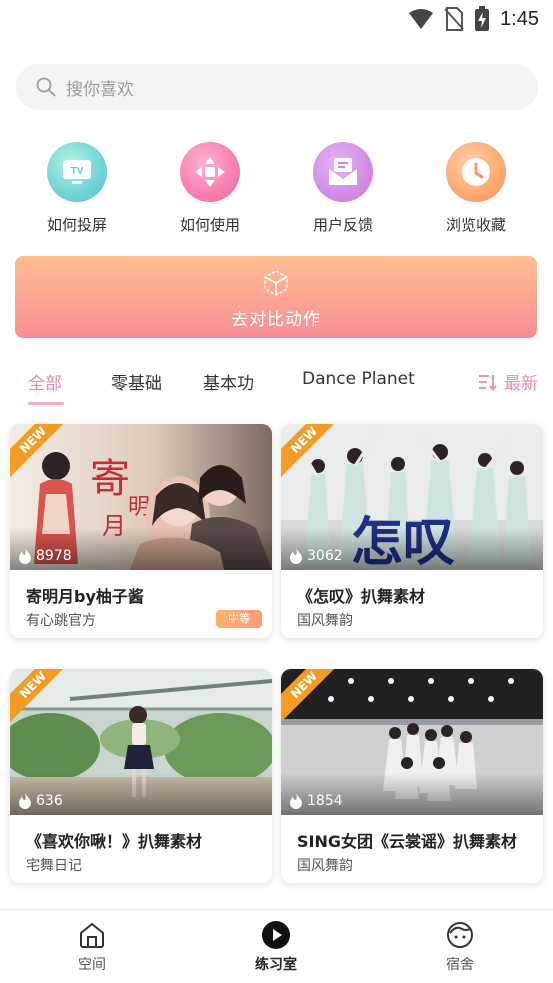 Image resolution: width=553 pixels, height=983 pixels. Describe the element at coordinates (209, 225) in the screenshot. I see `quick-action-label: 如何使用` at that location.